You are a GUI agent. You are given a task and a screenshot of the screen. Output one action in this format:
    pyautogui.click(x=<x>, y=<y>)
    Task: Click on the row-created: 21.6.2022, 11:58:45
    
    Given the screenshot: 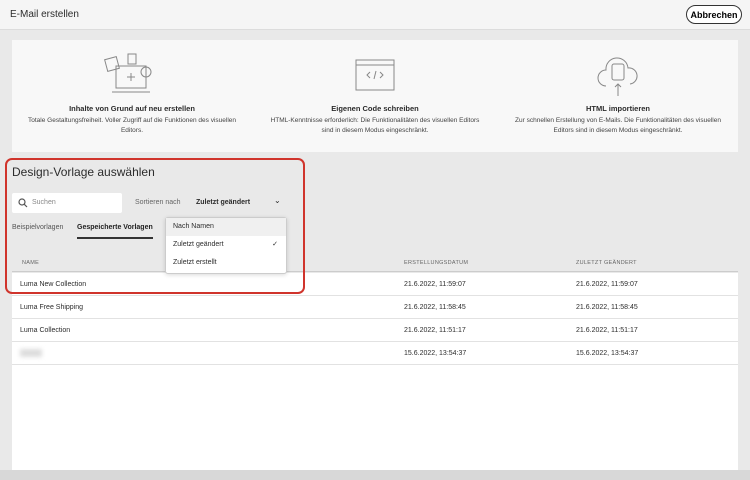 What is the action you would take?
    pyautogui.click(x=435, y=307)
    